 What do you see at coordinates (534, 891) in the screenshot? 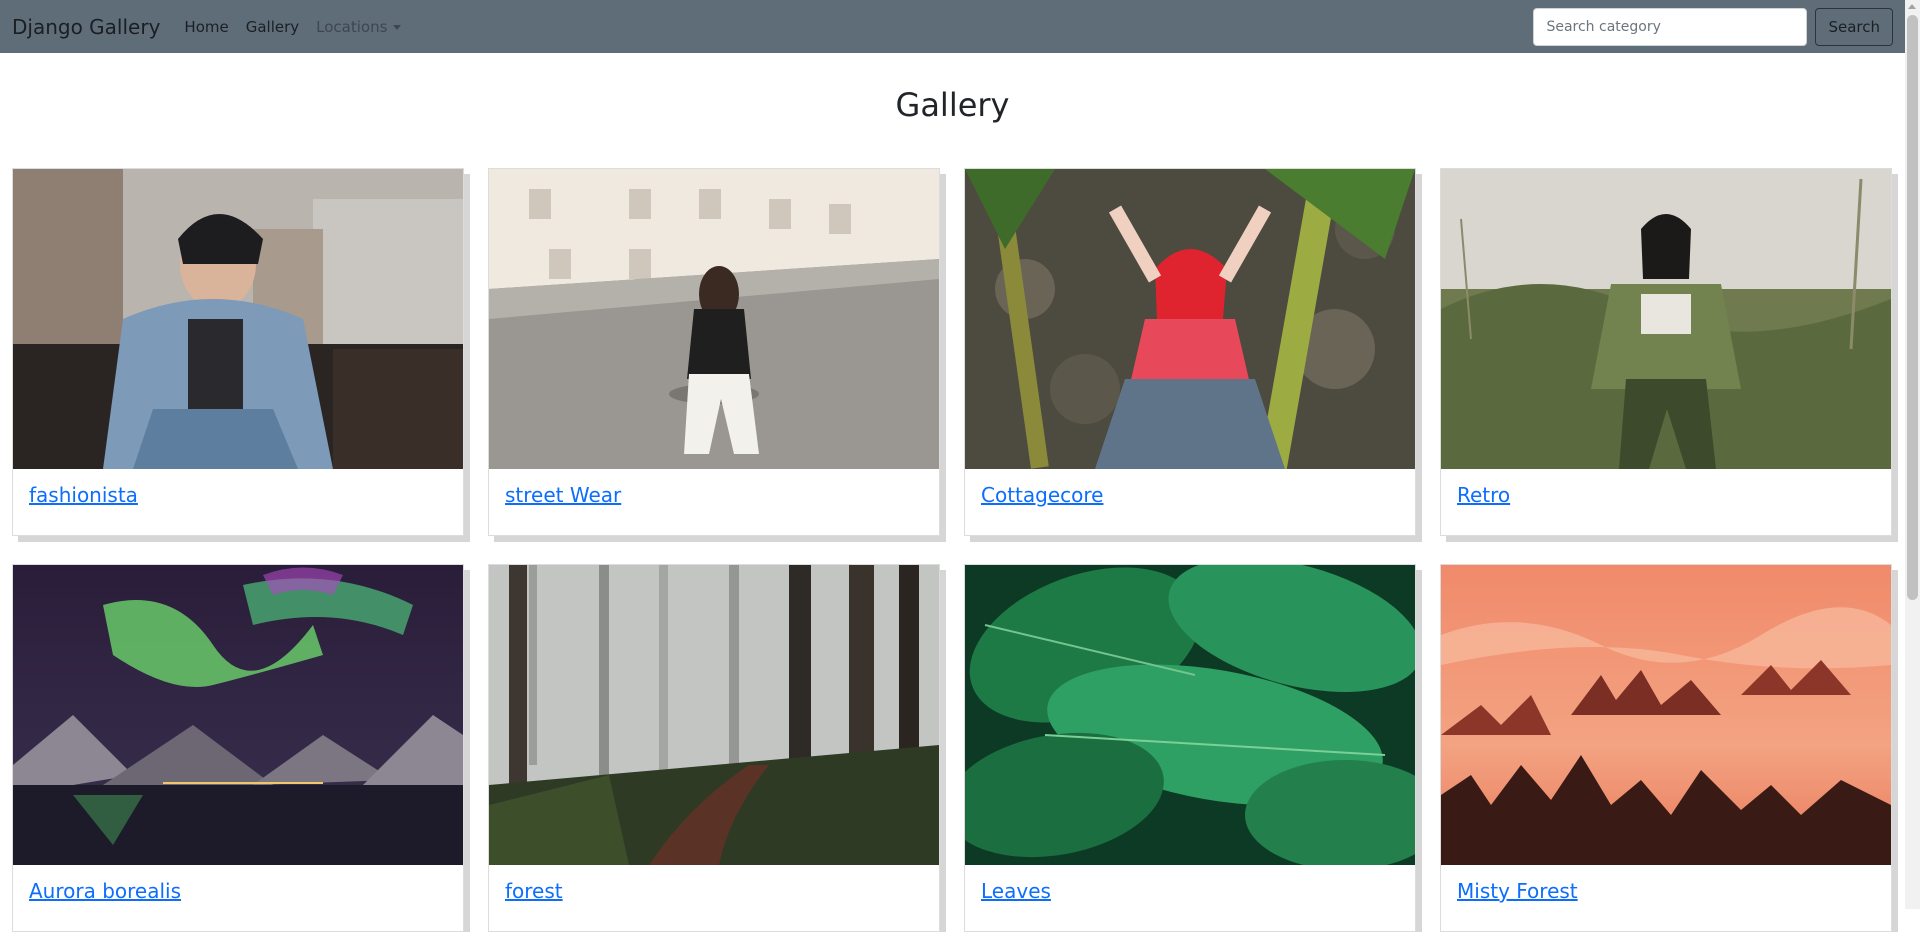
I see `card-link: forest` at bounding box center [534, 891].